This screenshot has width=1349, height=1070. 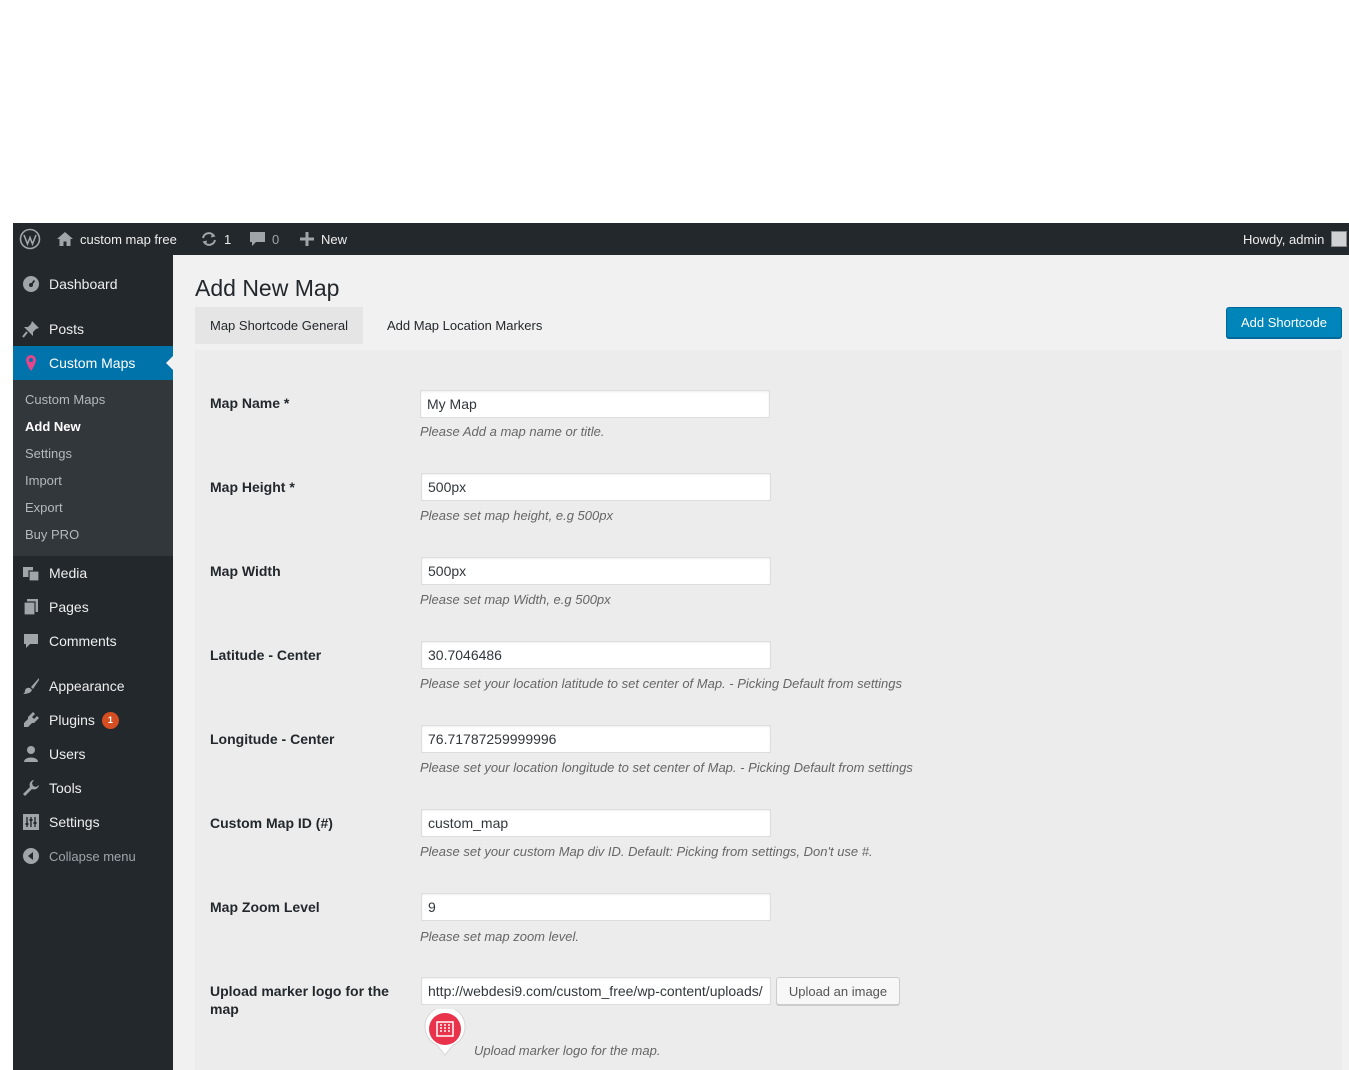 I want to click on comment-bubble-icon, so click(x=257, y=239).